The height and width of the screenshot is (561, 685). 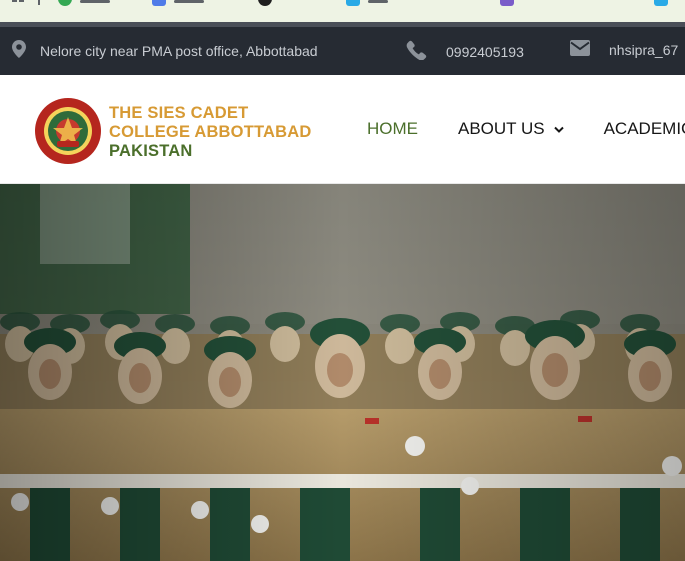 I want to click on nav-item-label: ABOUT US, so click(x=501, y=128).